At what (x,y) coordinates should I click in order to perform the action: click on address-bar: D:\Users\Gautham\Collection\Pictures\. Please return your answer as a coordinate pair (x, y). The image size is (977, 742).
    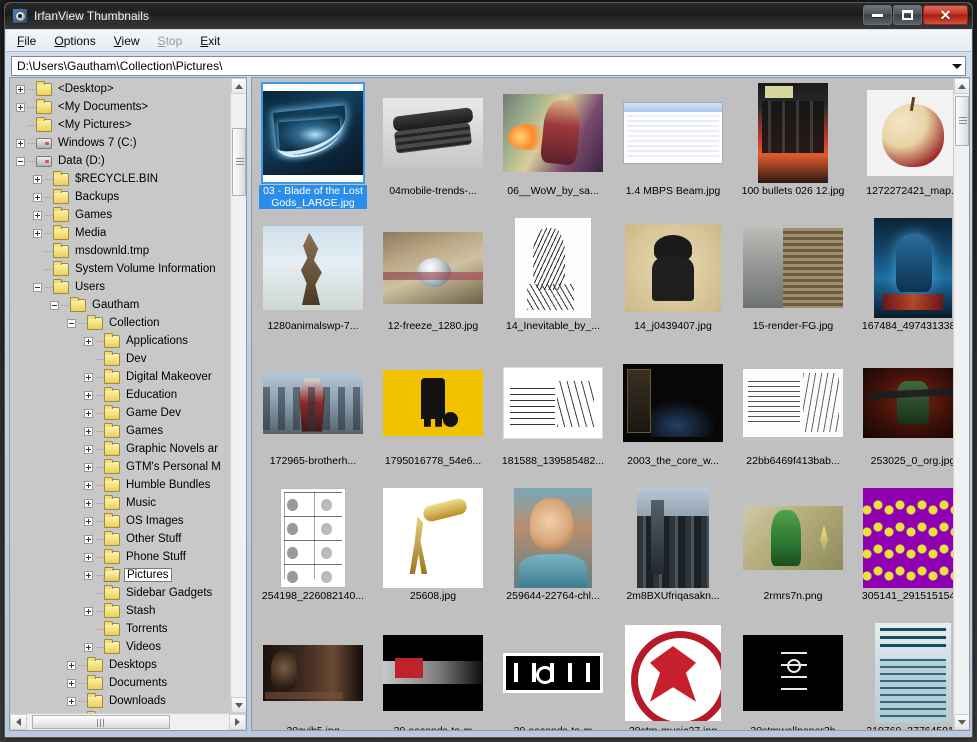
    Looking at the image, I should click on (488, 66).